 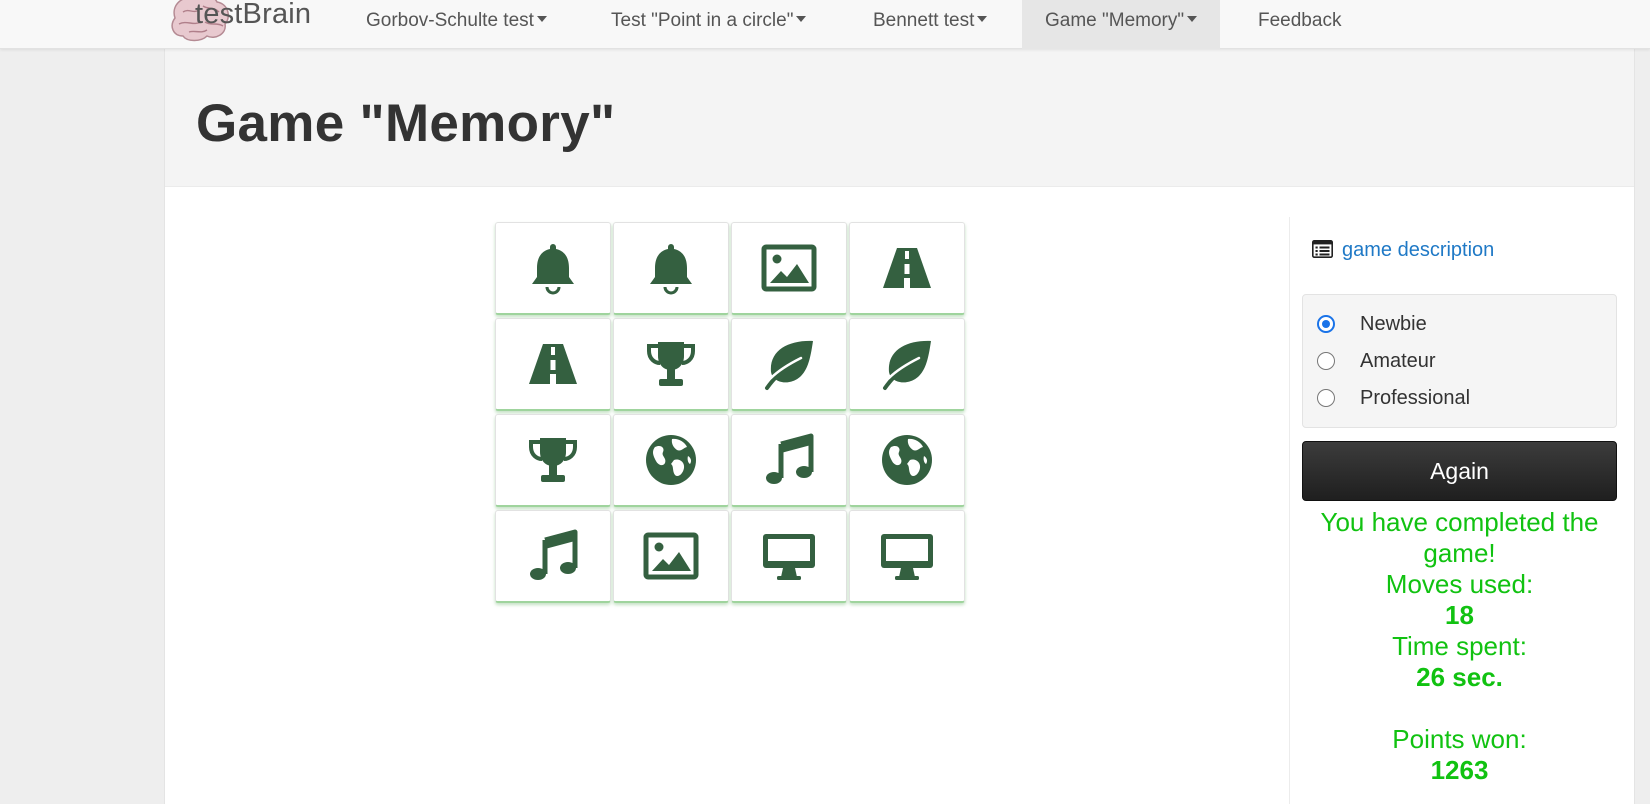 I want to click on radio-newbie, so click(x=1326, y=324).